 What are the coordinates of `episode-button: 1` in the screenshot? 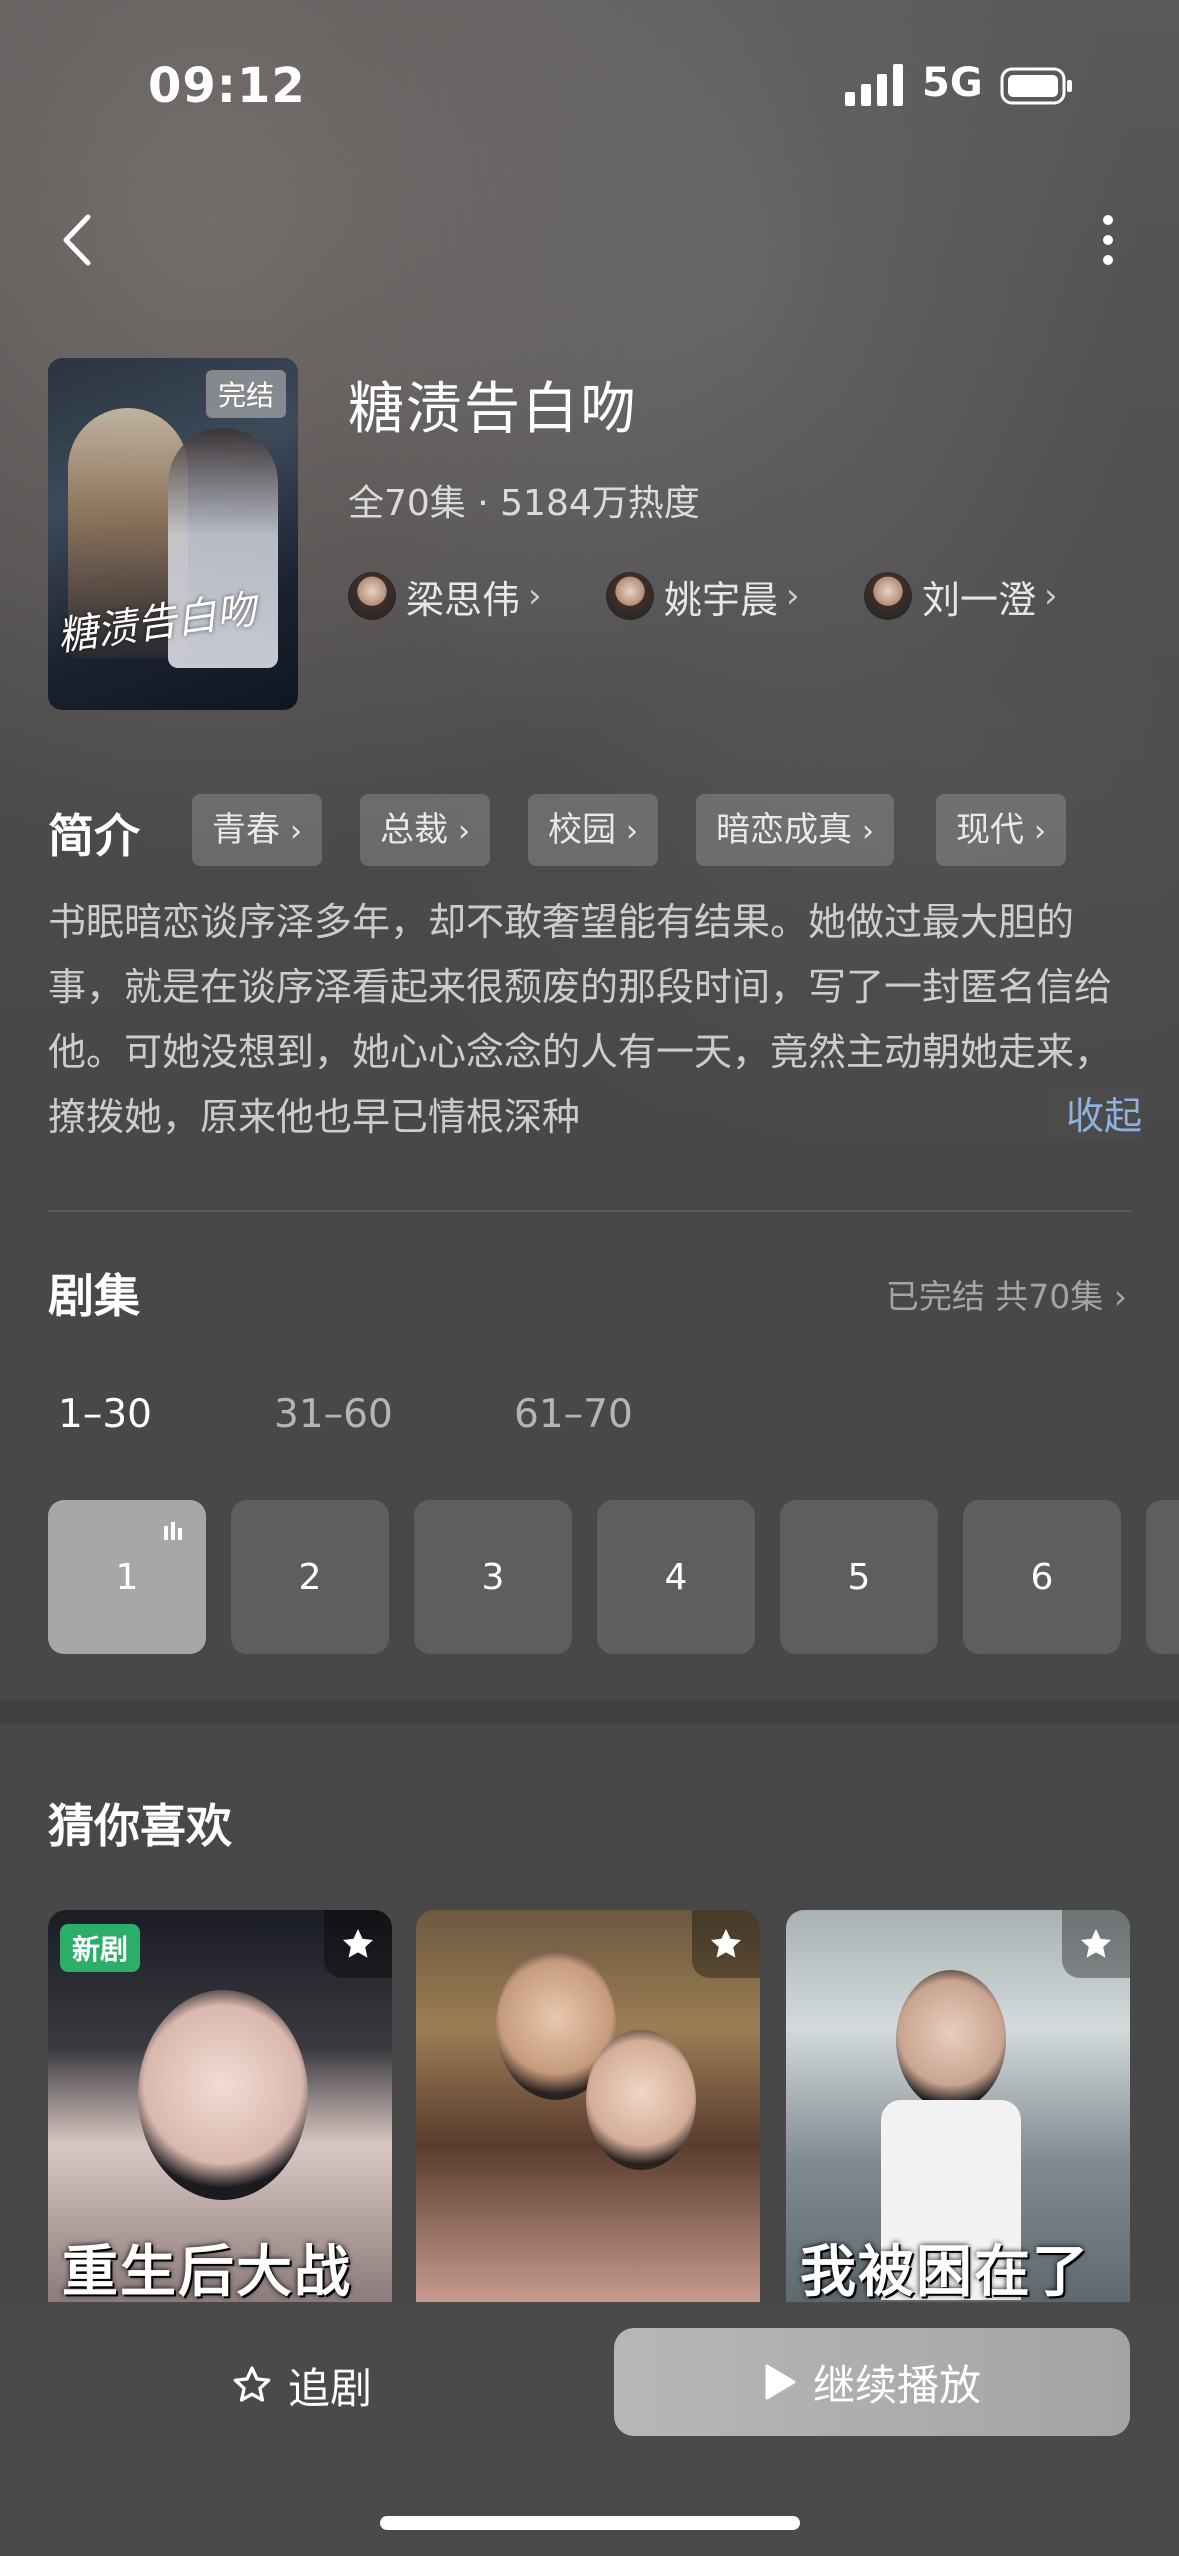 It's located at (127, 1577).